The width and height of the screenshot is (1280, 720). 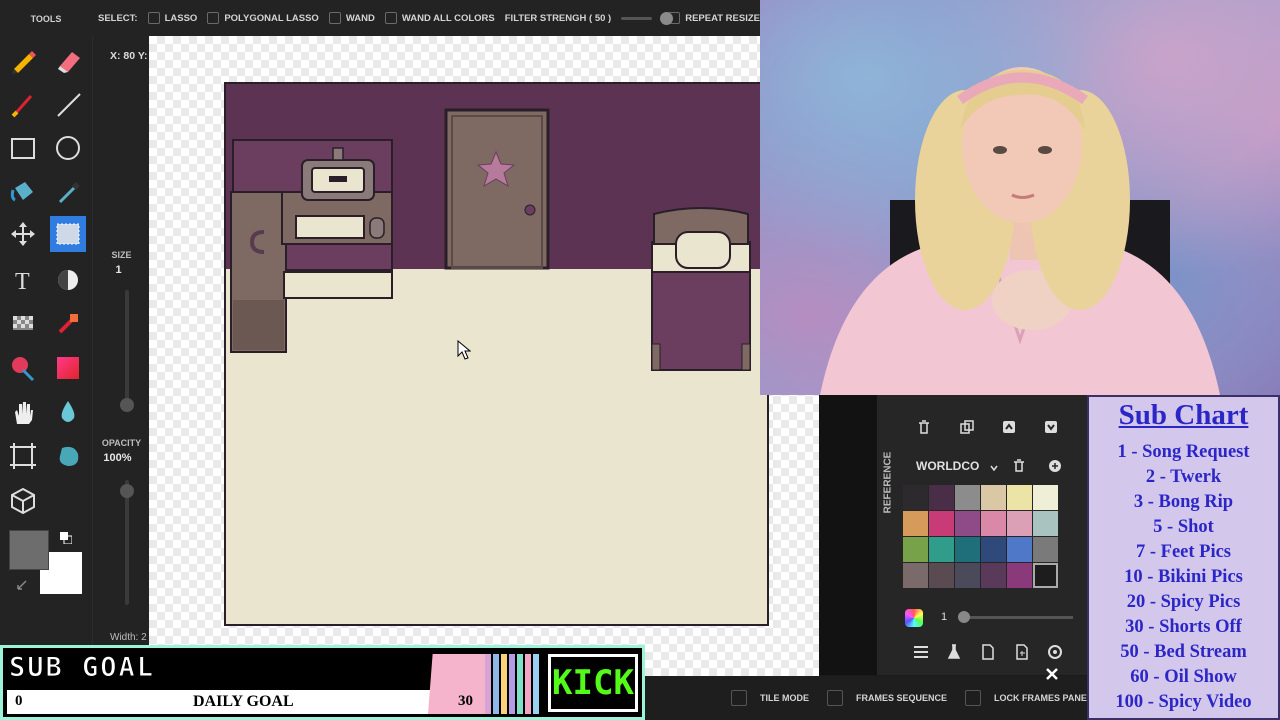 I want to click on layer-opacity-slider, so click(x=1016, y=617).